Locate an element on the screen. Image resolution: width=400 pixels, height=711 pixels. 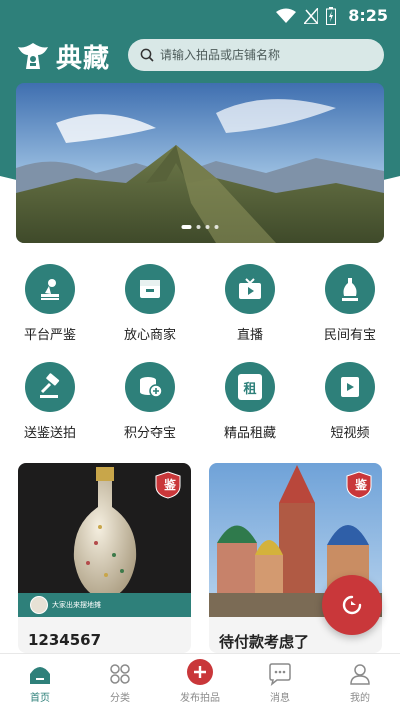
product-image: 鉴 大家出来摆地摊 is located at coordinates (104, 540).